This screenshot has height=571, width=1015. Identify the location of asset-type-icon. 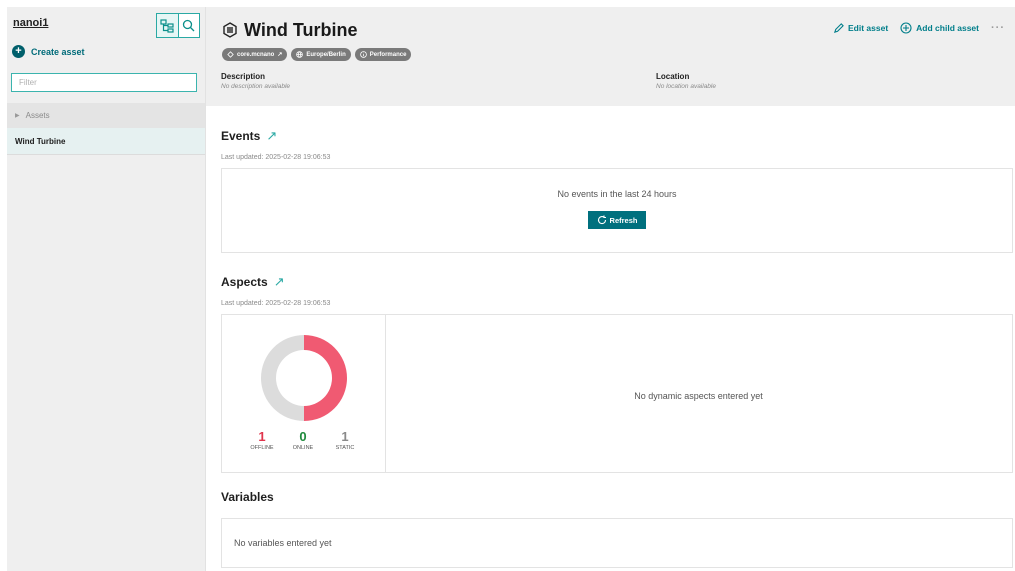
(230, 30).